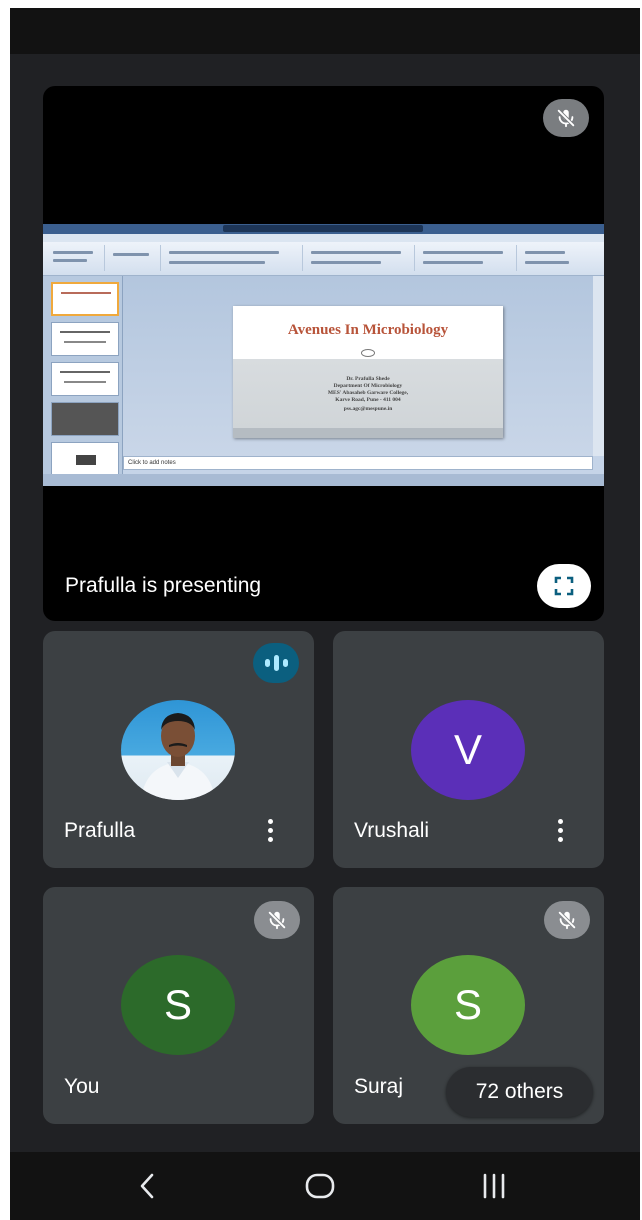 The height and width of the screenshot is (1220, 642). Describe the element at coordinates (379, 1086) in the screenshot. I see `participant-name: Suraj` at that location.